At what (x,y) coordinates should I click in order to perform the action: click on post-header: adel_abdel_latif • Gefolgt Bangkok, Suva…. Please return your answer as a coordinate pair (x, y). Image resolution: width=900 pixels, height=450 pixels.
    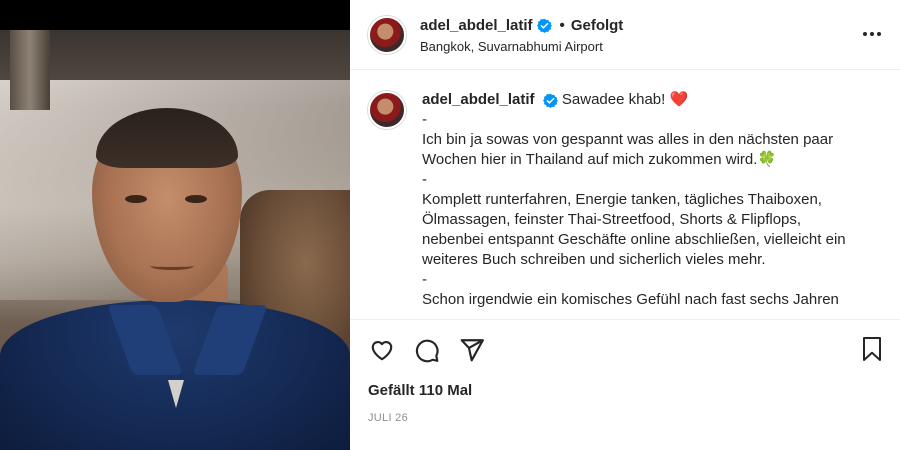
    Looking at the image, I should click on (625, 35).